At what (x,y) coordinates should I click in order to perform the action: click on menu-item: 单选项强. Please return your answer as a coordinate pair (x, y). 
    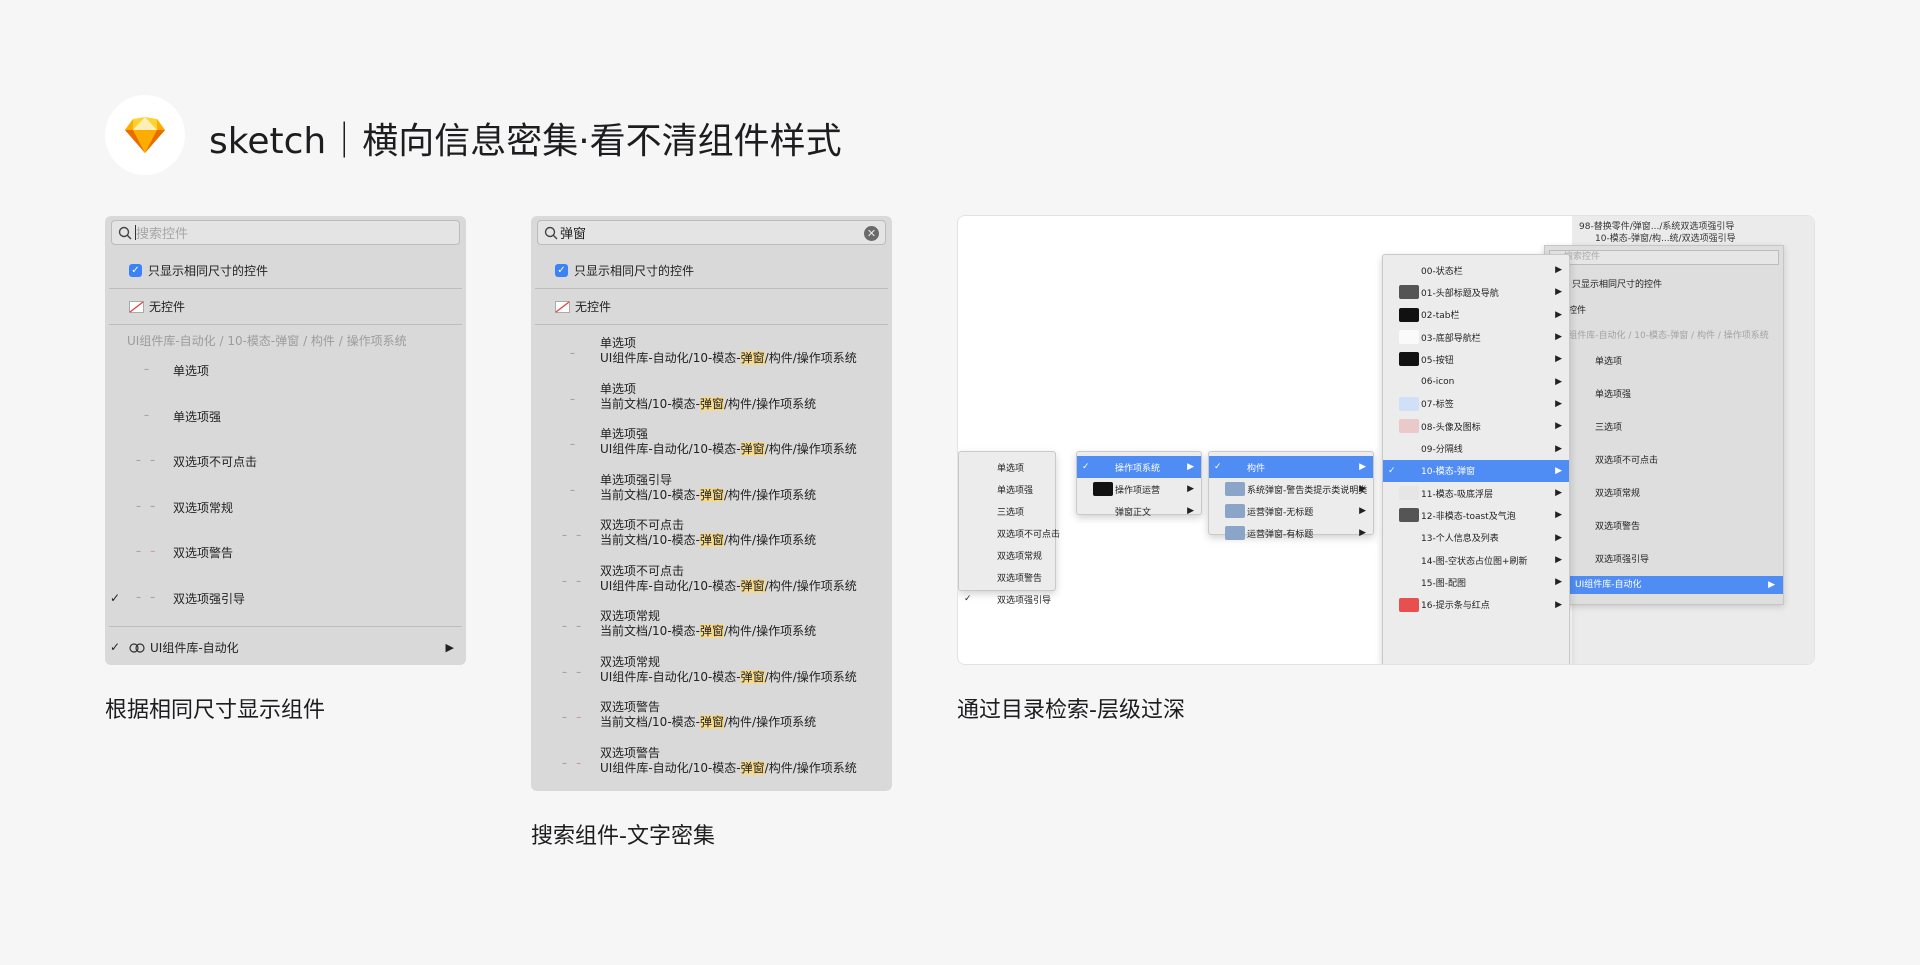
    Looking at the image, I should click on (1007, 489).